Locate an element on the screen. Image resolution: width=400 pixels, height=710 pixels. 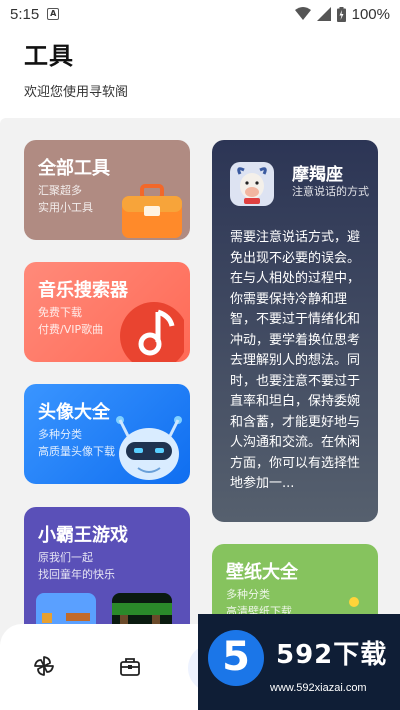
battery-percent: 100% is located at coordinates (370, 14).